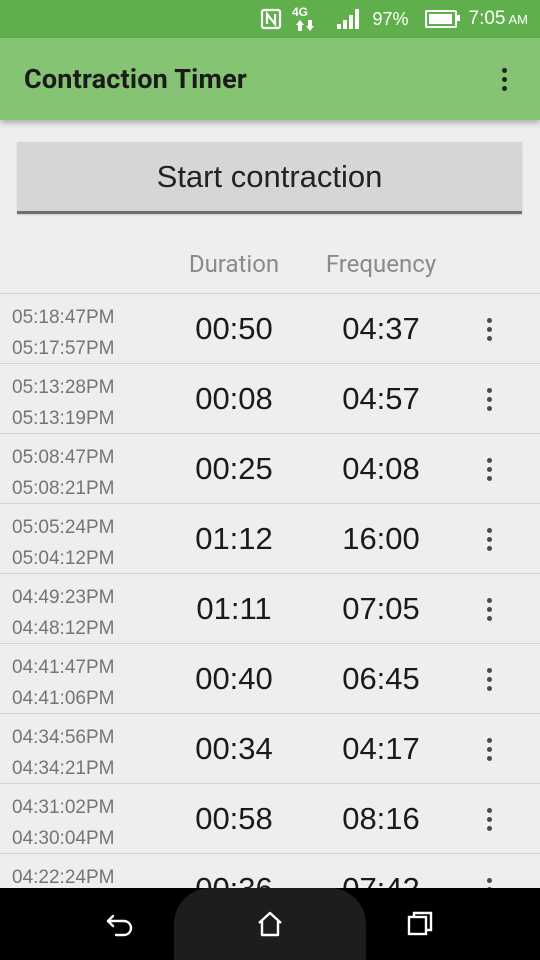 The height and width of the screenshot is (960, 540). What do you see at coordinates (234, 678) in the screenshot?
I see `duration-value: 00:40` at bounding box center [234, 678].